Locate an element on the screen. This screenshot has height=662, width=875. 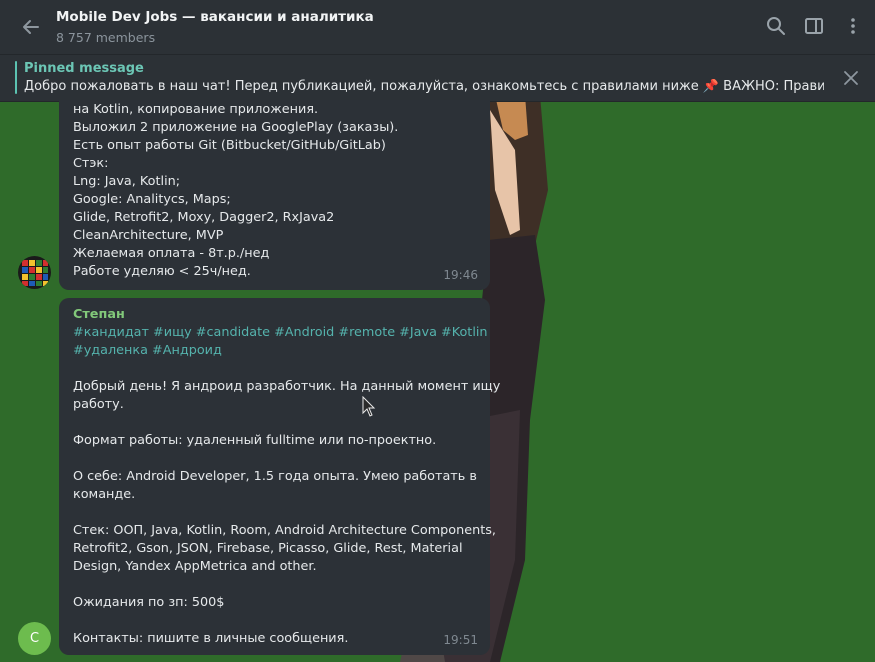
message-line: Контакты: пишите в личные сообщения. is located at coordinates (211, 638).